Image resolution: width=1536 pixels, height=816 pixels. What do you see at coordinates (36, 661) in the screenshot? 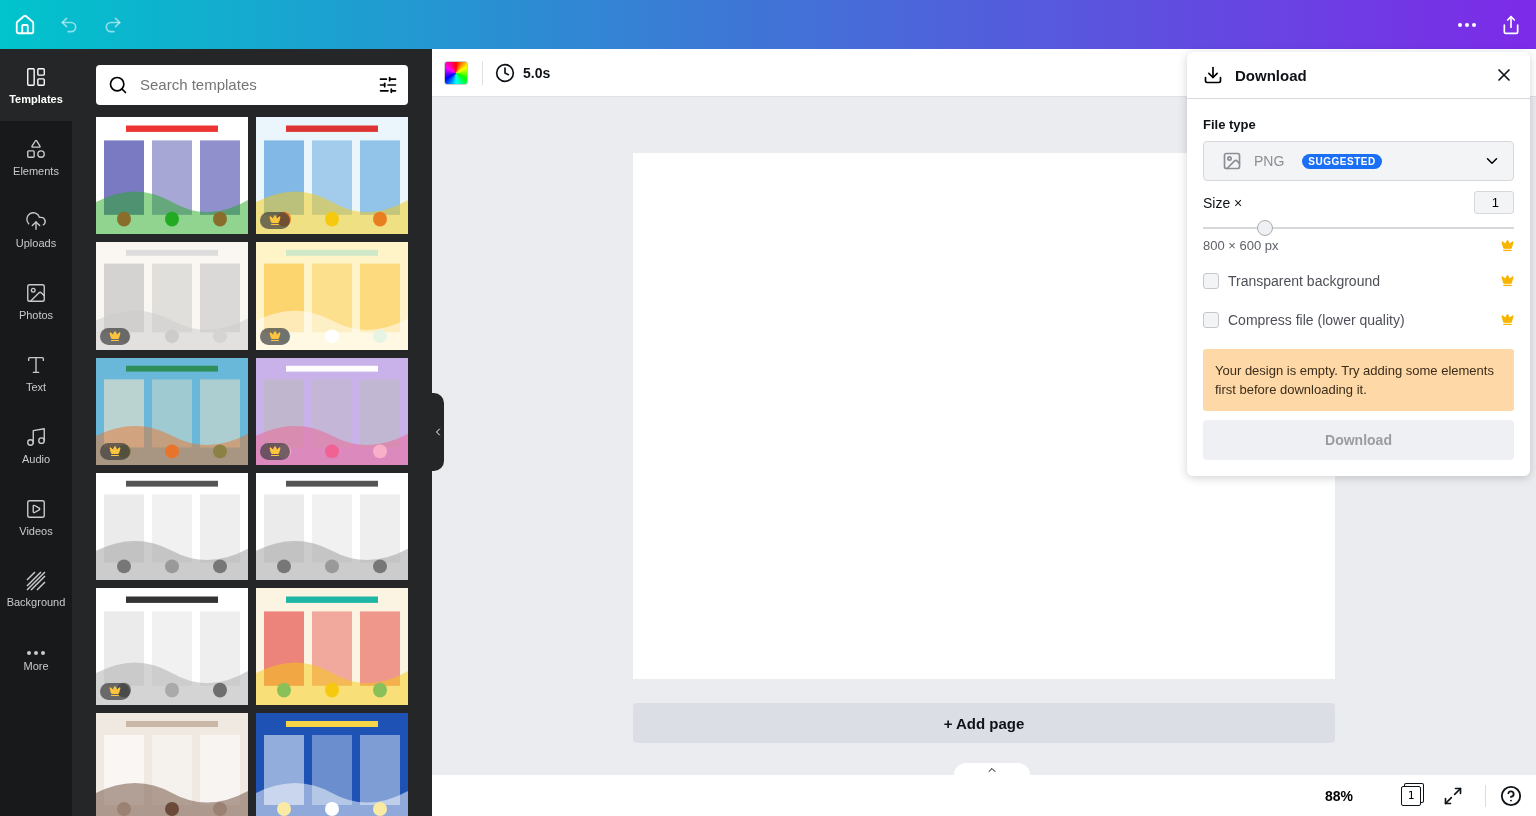
I see `rail-tab: More` at bounding box center [36, 661].